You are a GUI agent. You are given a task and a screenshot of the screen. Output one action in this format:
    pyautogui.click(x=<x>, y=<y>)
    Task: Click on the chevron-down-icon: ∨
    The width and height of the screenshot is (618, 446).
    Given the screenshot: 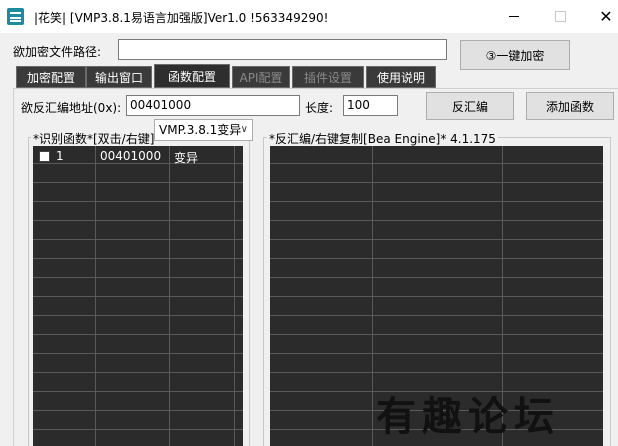 What is the action you would take?
    pyautogui.click(x=244, y=129)
    